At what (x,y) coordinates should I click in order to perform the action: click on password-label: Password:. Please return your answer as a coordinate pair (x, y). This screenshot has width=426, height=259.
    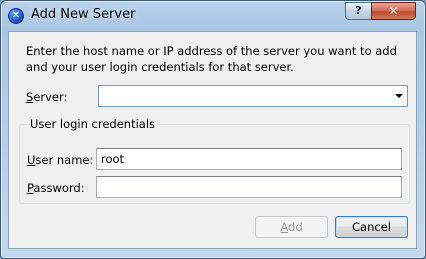
    Looking at the image, I should click on (56, 188).